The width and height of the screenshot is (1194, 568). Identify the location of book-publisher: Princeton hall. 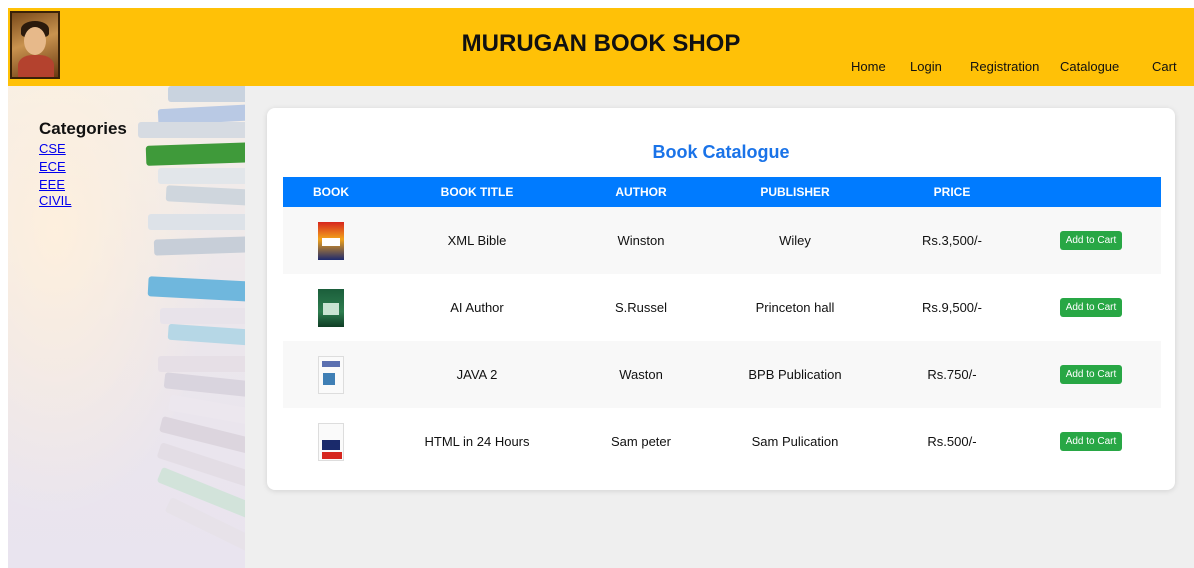
(795, 307).